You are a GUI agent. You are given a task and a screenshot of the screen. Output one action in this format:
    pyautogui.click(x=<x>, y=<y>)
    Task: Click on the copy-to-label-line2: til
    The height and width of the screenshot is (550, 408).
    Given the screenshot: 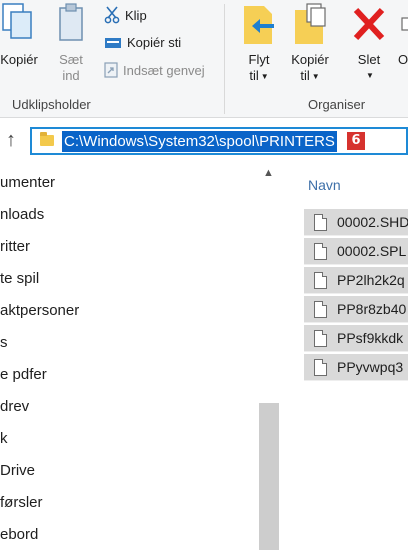 What is the action you would take?
    pyautogui.click(x=305, y=75)
    